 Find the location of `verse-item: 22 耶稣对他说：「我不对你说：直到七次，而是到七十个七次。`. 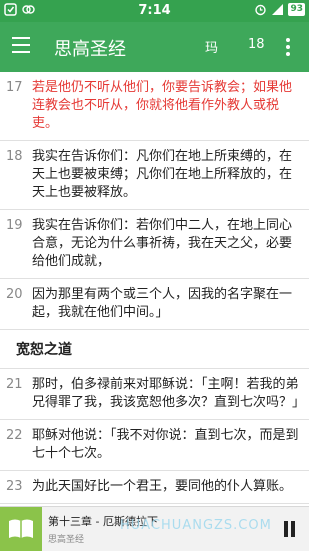

verse-item: 22 耶稣对他说：「我不对你说：直到七次，而是到七十个七次。 is located at coordinates (154, 445).